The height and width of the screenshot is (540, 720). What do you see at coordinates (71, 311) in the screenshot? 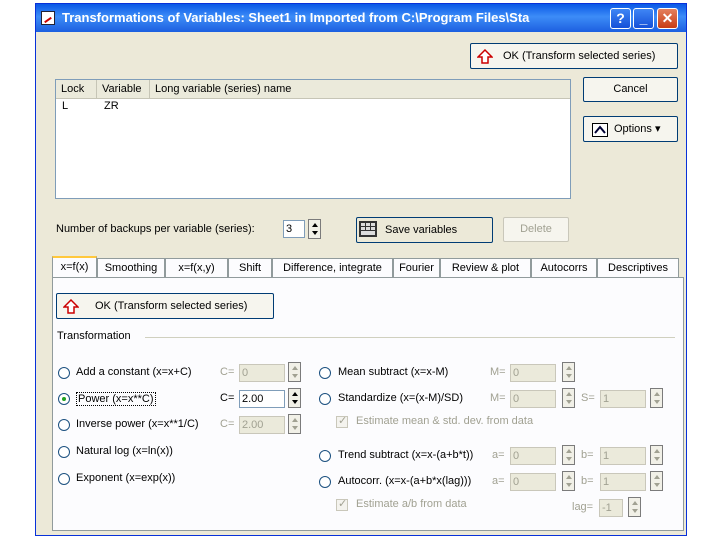
I see `panel-ok-arrow-icon` at bounding box center [71, 311].